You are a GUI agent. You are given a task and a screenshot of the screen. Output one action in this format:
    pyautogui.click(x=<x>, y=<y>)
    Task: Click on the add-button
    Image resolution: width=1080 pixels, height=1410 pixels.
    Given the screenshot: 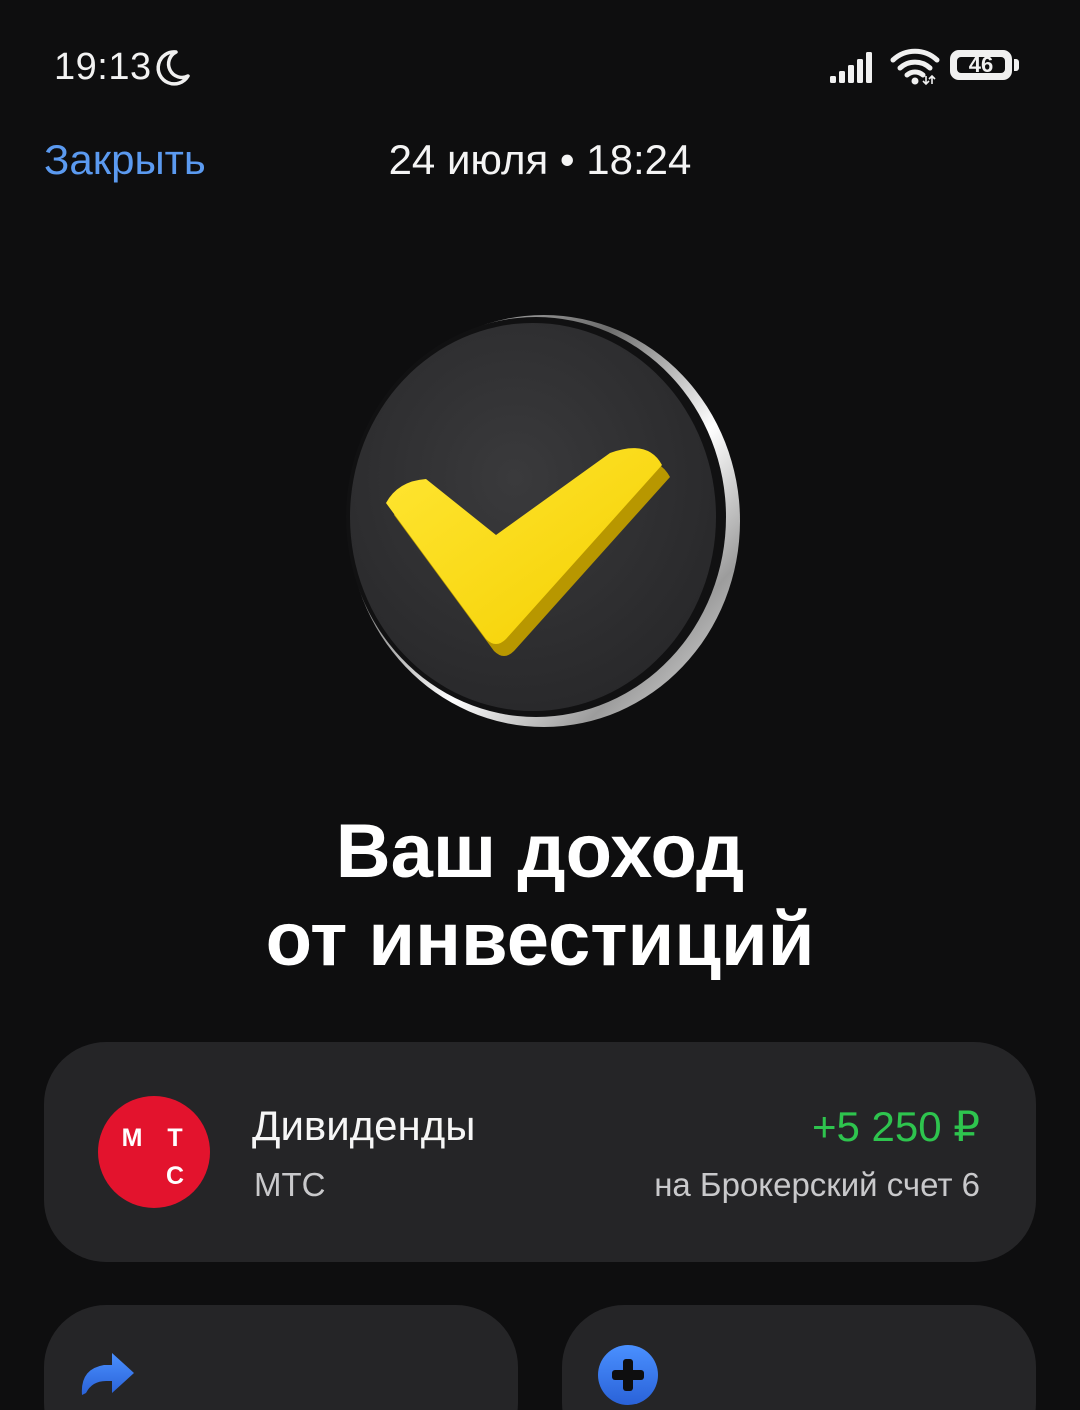 What is the action you would take?
    pyautogui.click(x=799, y=1357)
    